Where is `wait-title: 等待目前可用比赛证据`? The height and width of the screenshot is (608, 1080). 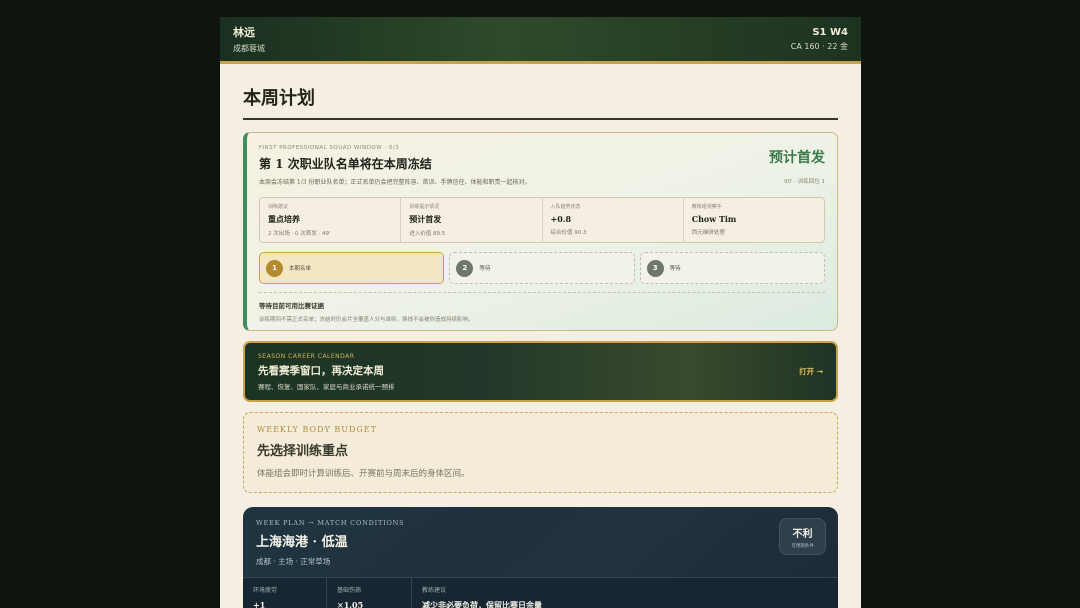 wait-title: 等待目前可用比赛证据 is located at coordinates (291, 306).